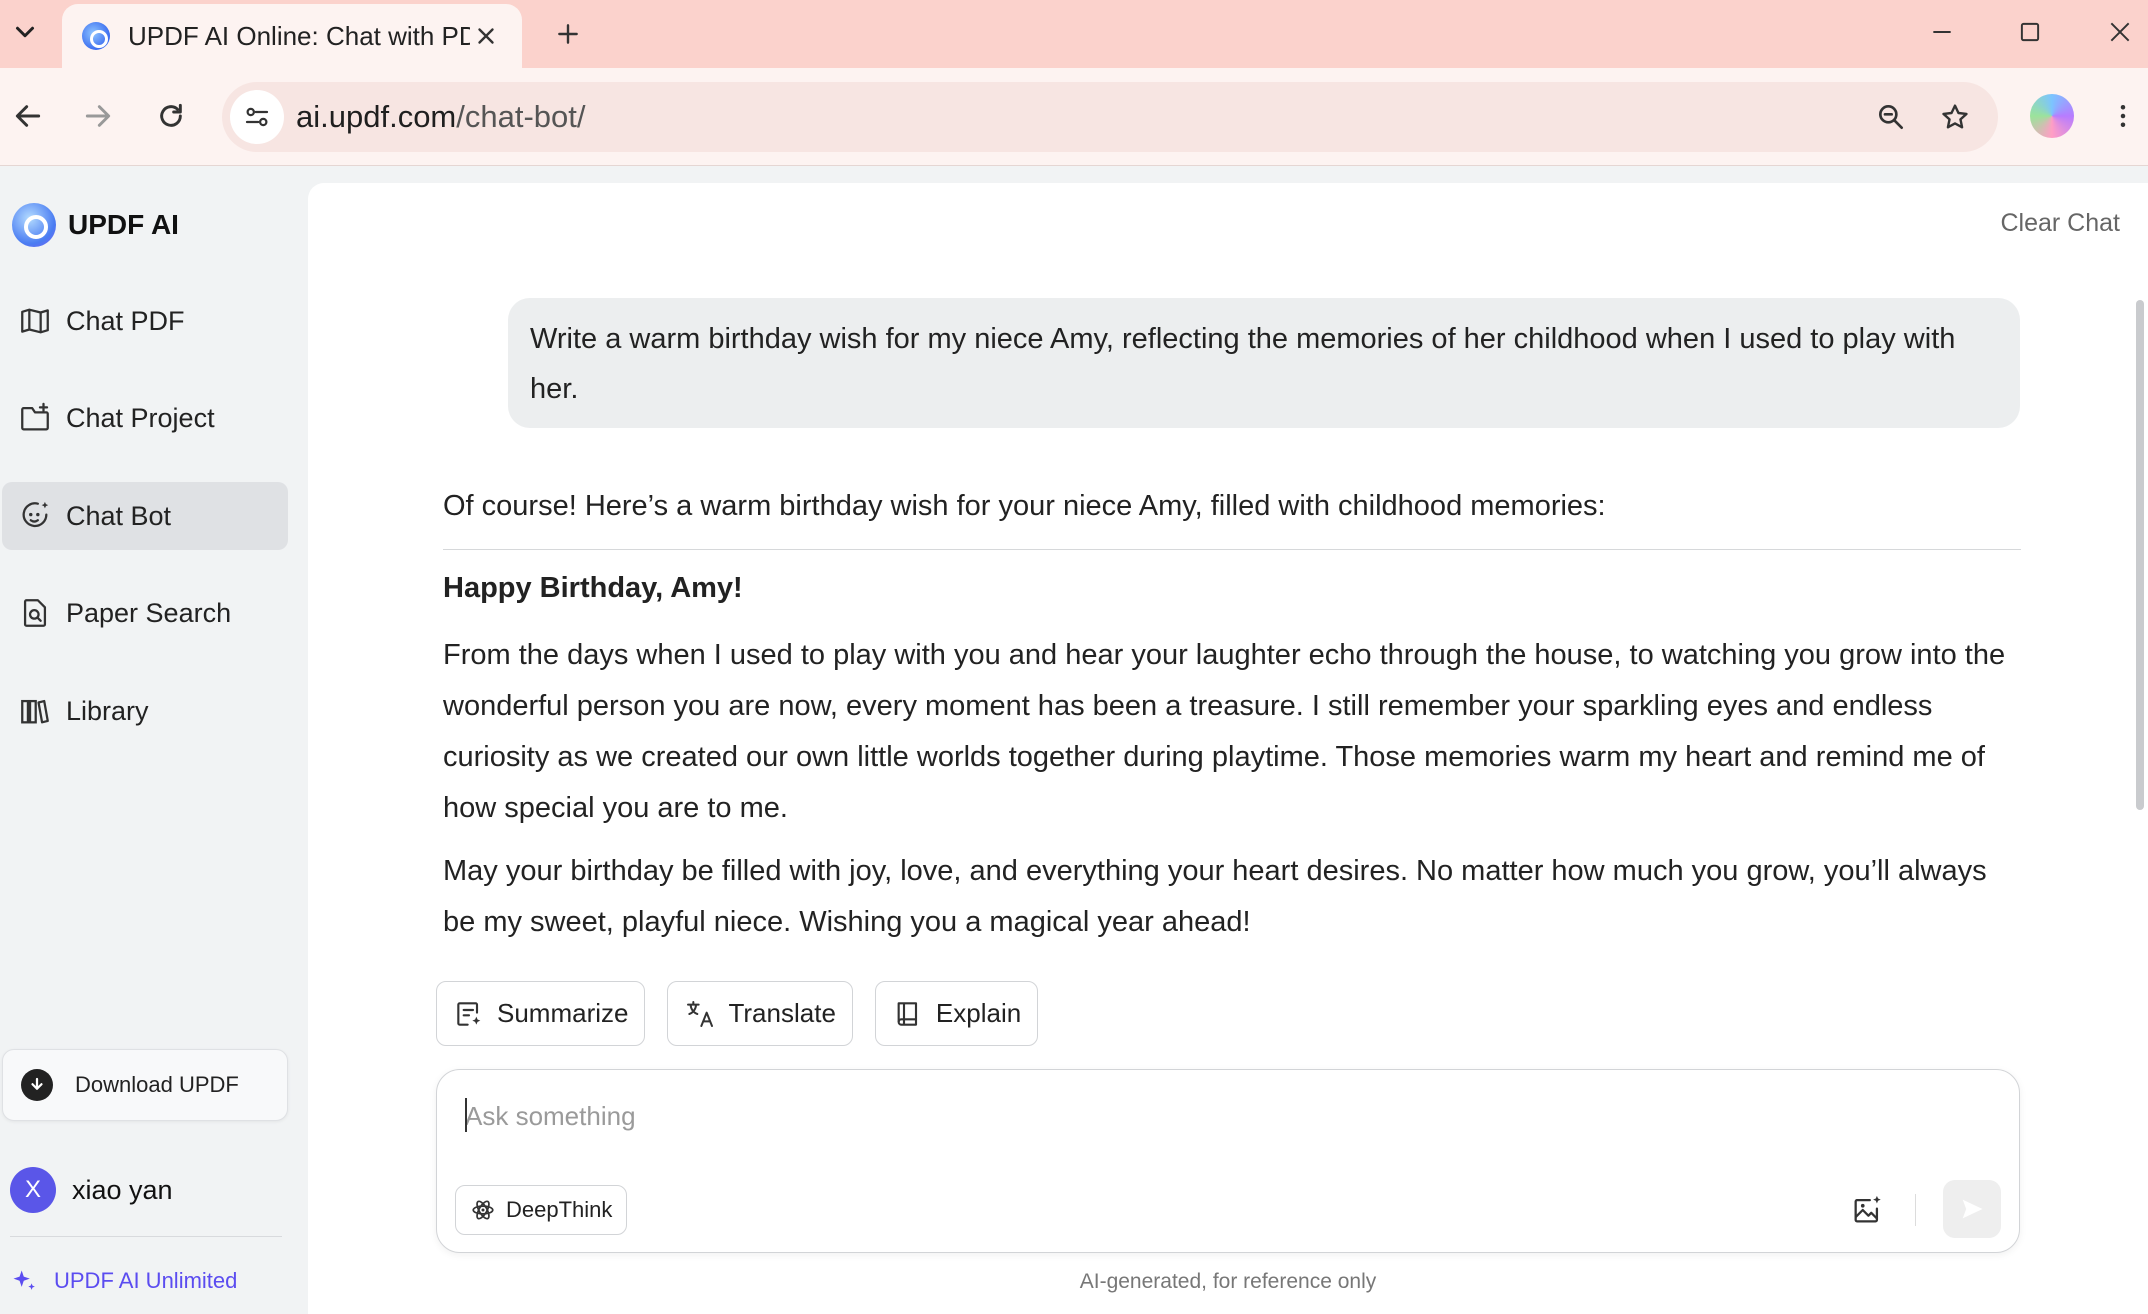 Image resolution: width=2148 pixels, height=1314 pixels. I want to click on sidebar-item-paper-search: Paper Search, so click(145, 613).